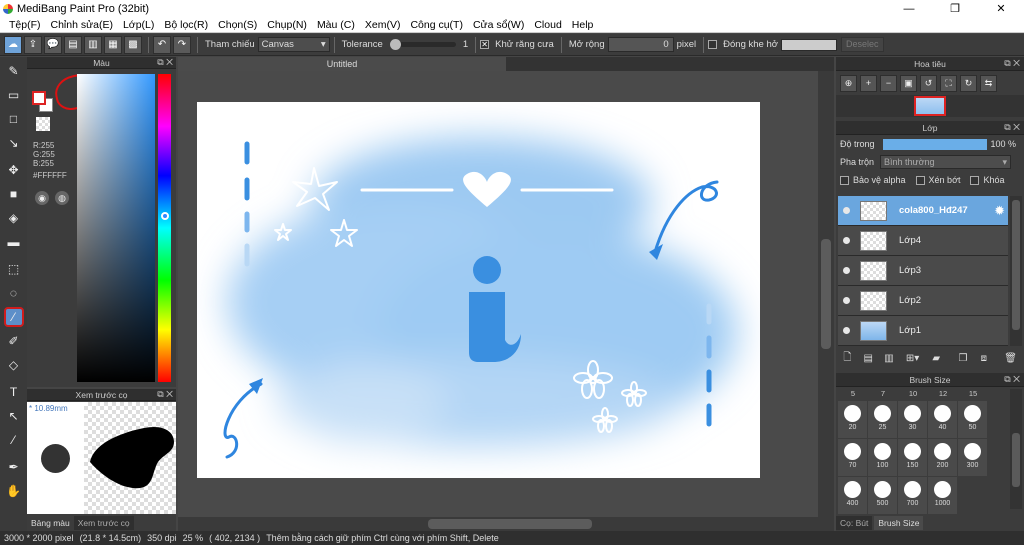  I want to click on brush-size-option: 25, so click(883, 420).